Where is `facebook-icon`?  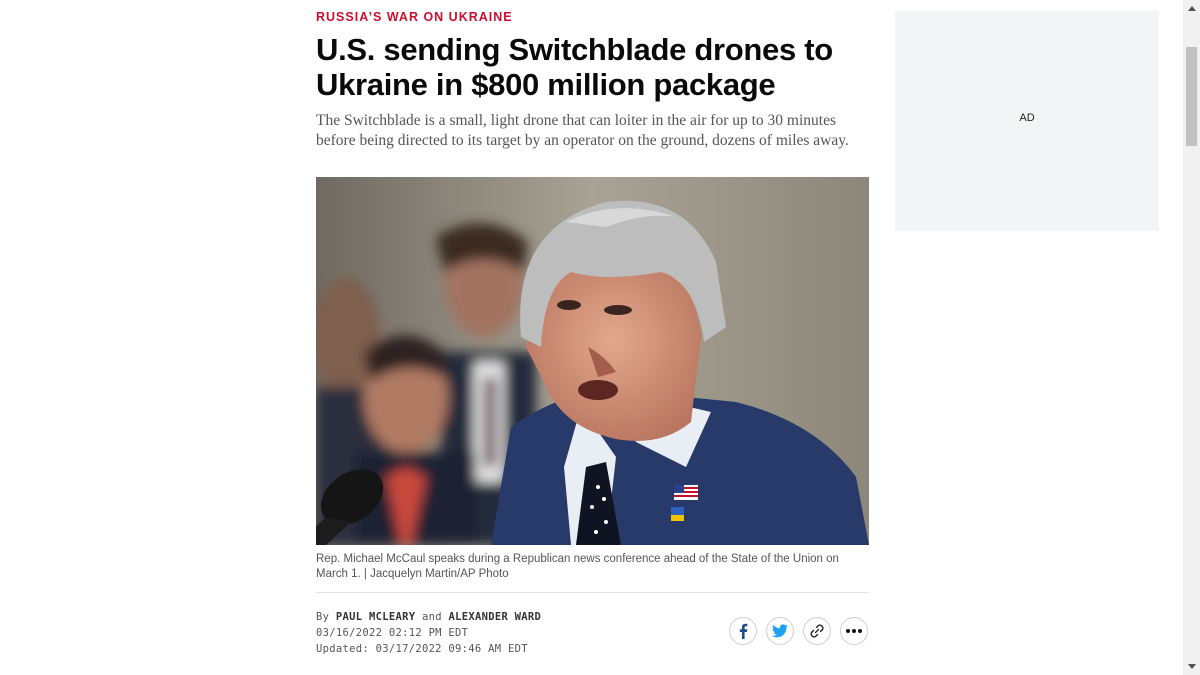 facebook-icon is located at coordinates (743, 631).